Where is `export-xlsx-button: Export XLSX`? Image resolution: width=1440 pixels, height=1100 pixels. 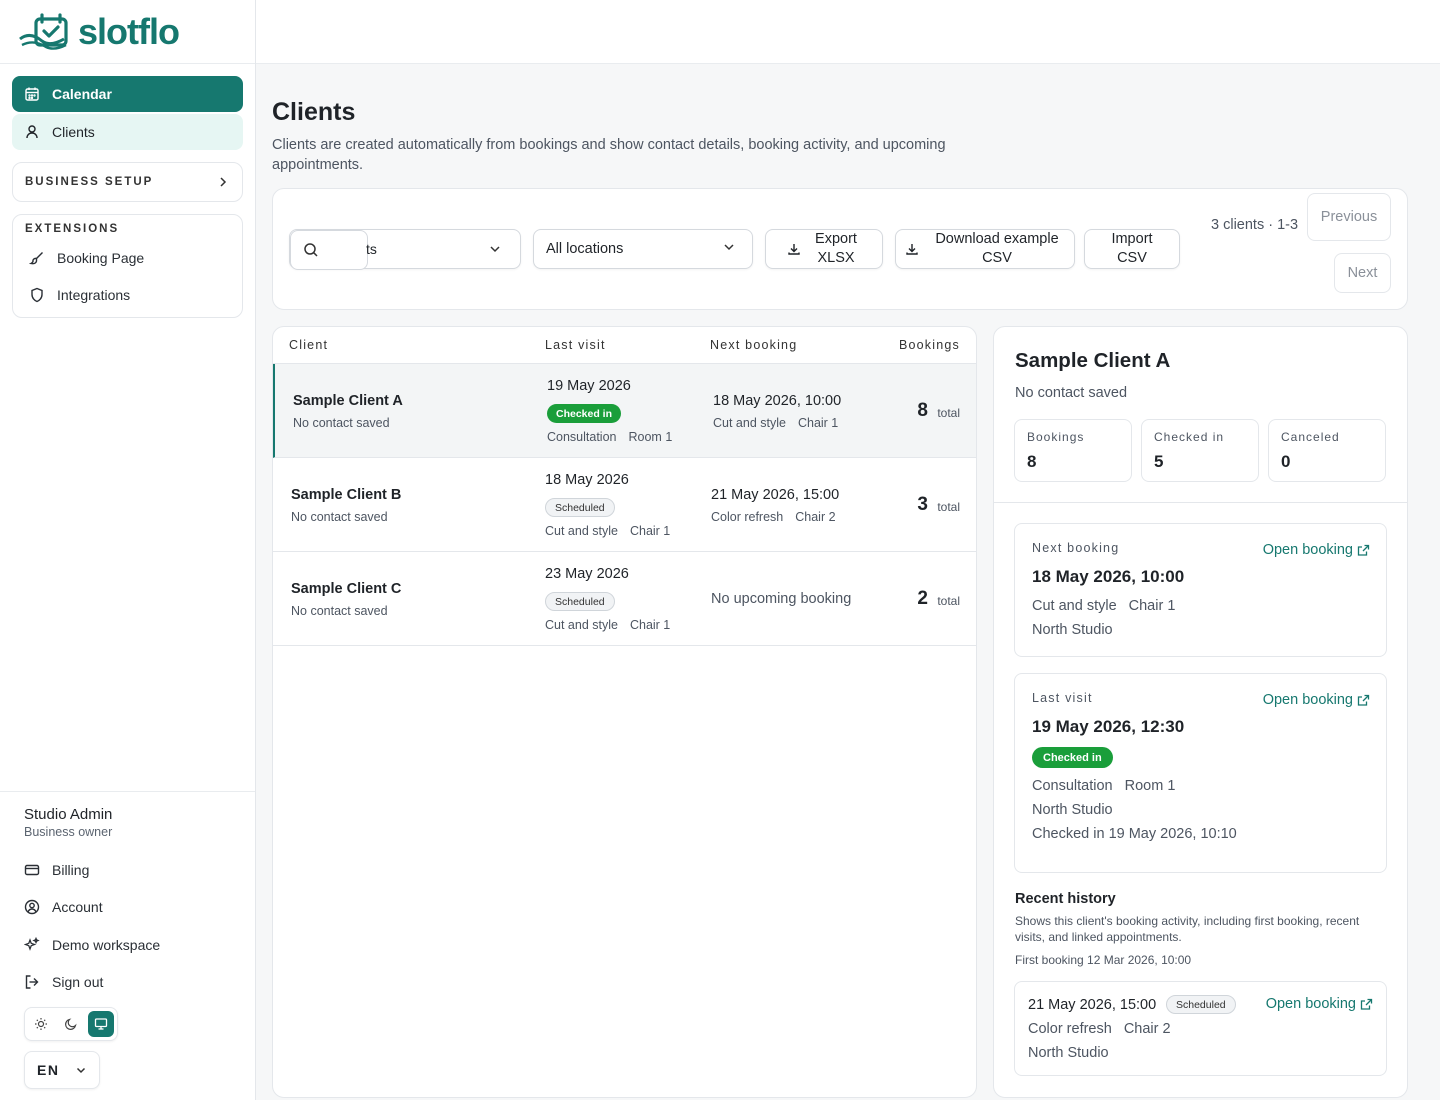 export-xlsx-button: Export XLSX is located at coordinates (824, 249).